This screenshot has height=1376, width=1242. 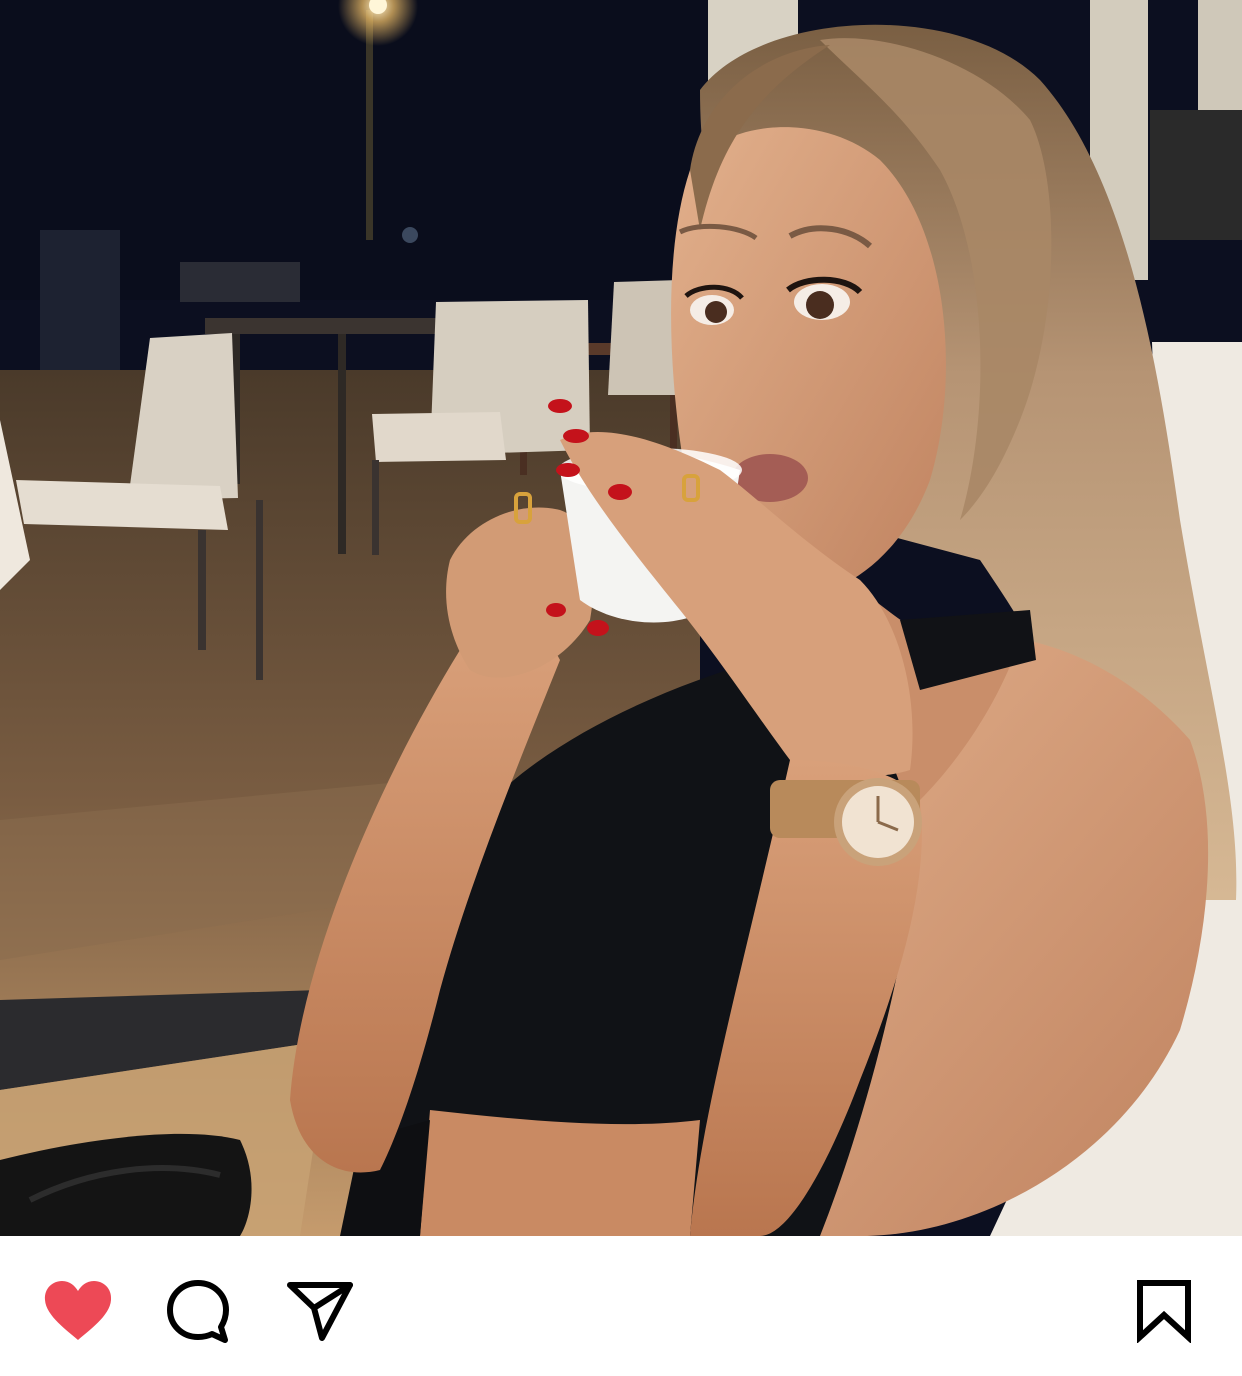 I want to click on comment-bubble-icon, so click(x=198, y=1311).